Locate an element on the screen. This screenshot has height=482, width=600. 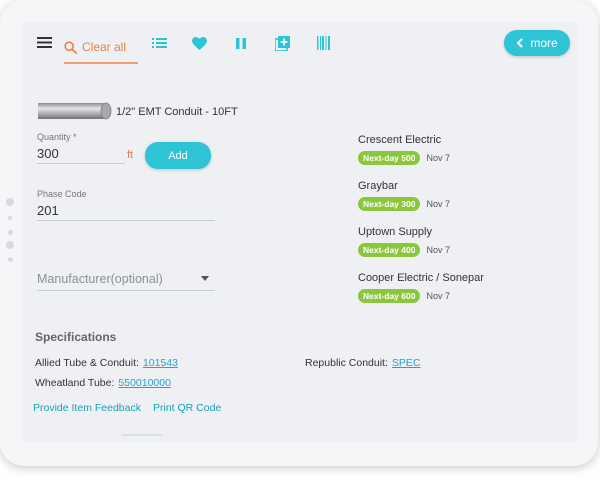
favorite-heart-icon is located at coordinates (199, 43).